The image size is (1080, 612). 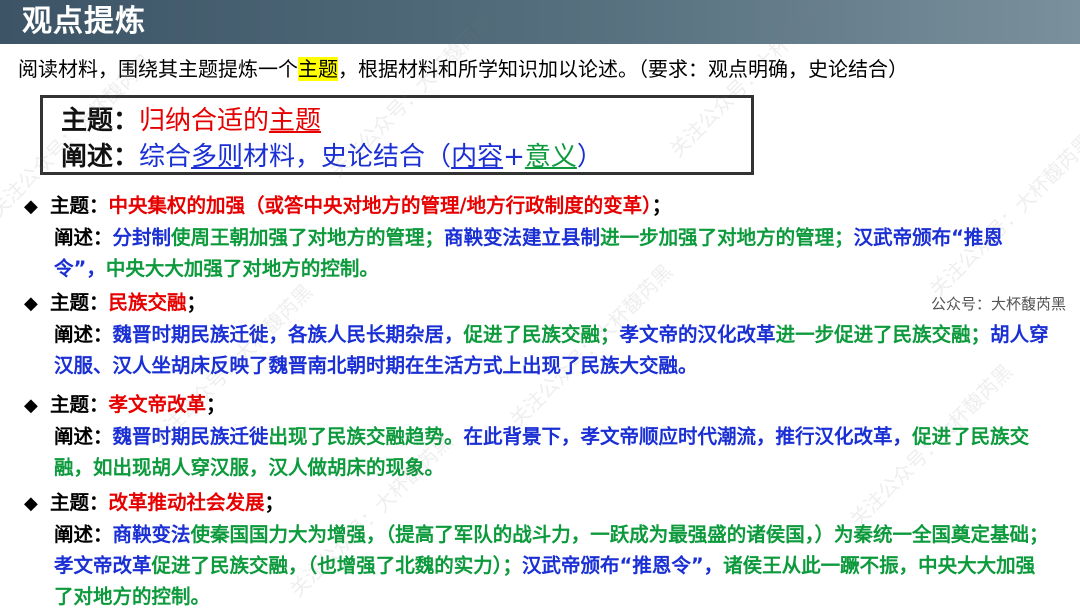 What do you see at coordinates (204, 121) in the screenshot?
I see `requirement-theme-text: 归纳合适的` at bounding box center [204, 121].